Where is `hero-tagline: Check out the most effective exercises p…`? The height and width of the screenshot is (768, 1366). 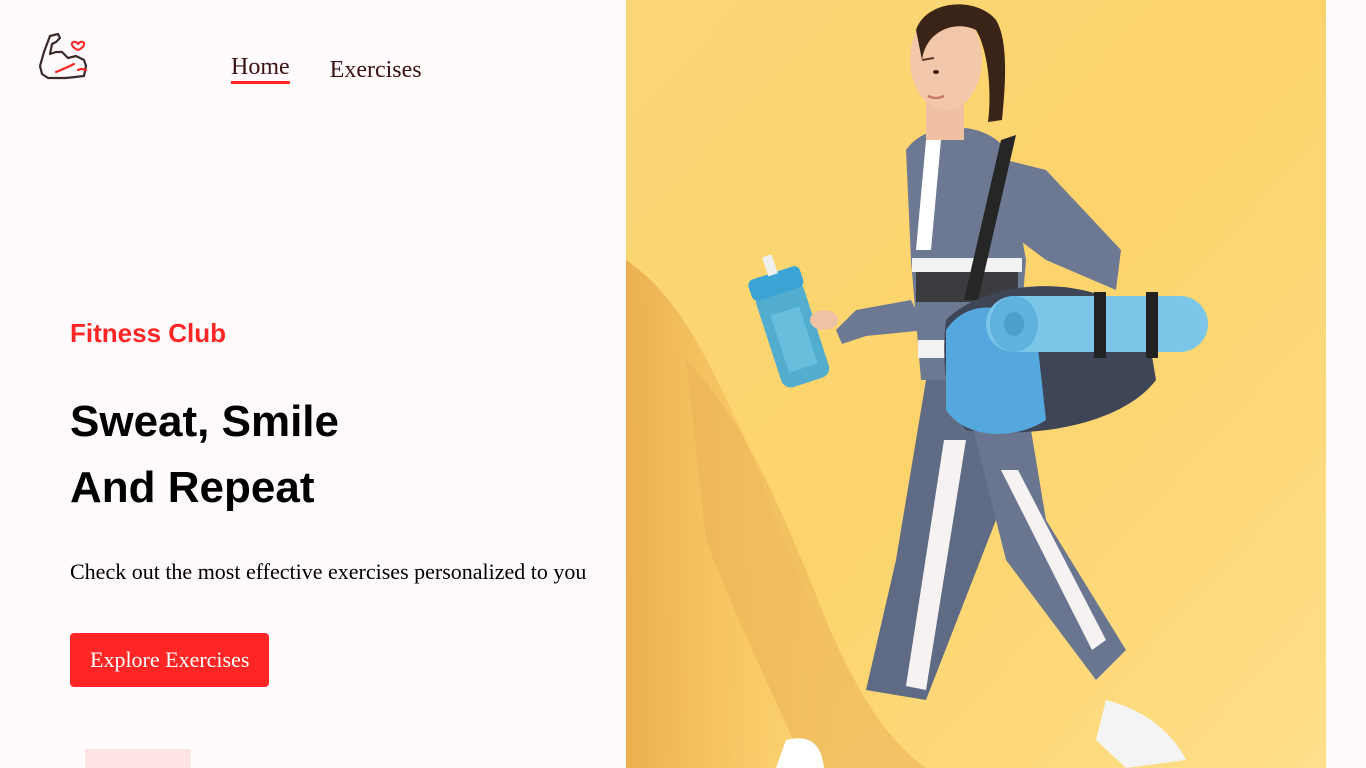
hero-tagline: Check out the most effective exercises p… is located at coordinates (328, 571).